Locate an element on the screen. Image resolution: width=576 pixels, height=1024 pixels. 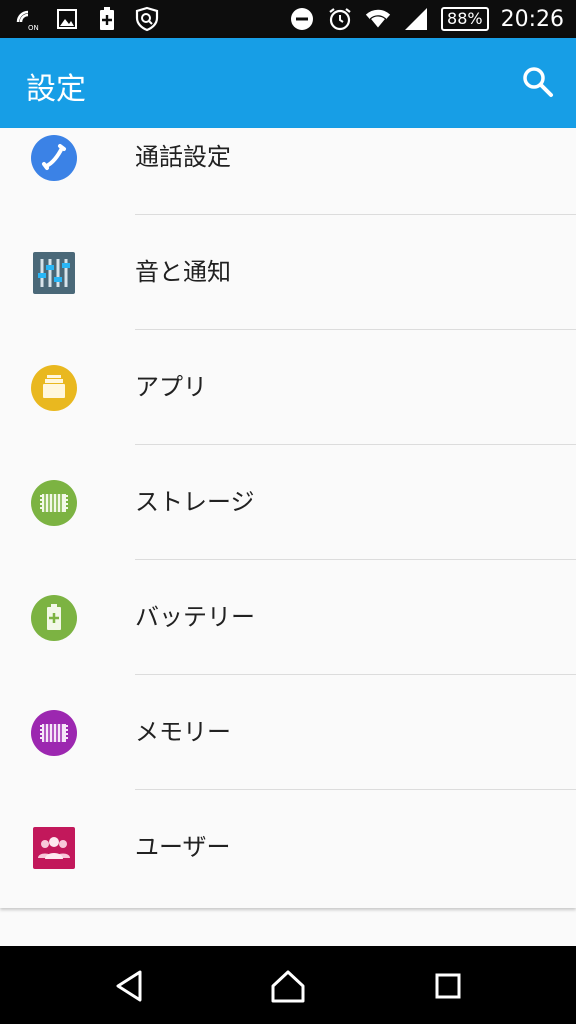
clock-time: 20:26 is located at coordinates (532, 19).